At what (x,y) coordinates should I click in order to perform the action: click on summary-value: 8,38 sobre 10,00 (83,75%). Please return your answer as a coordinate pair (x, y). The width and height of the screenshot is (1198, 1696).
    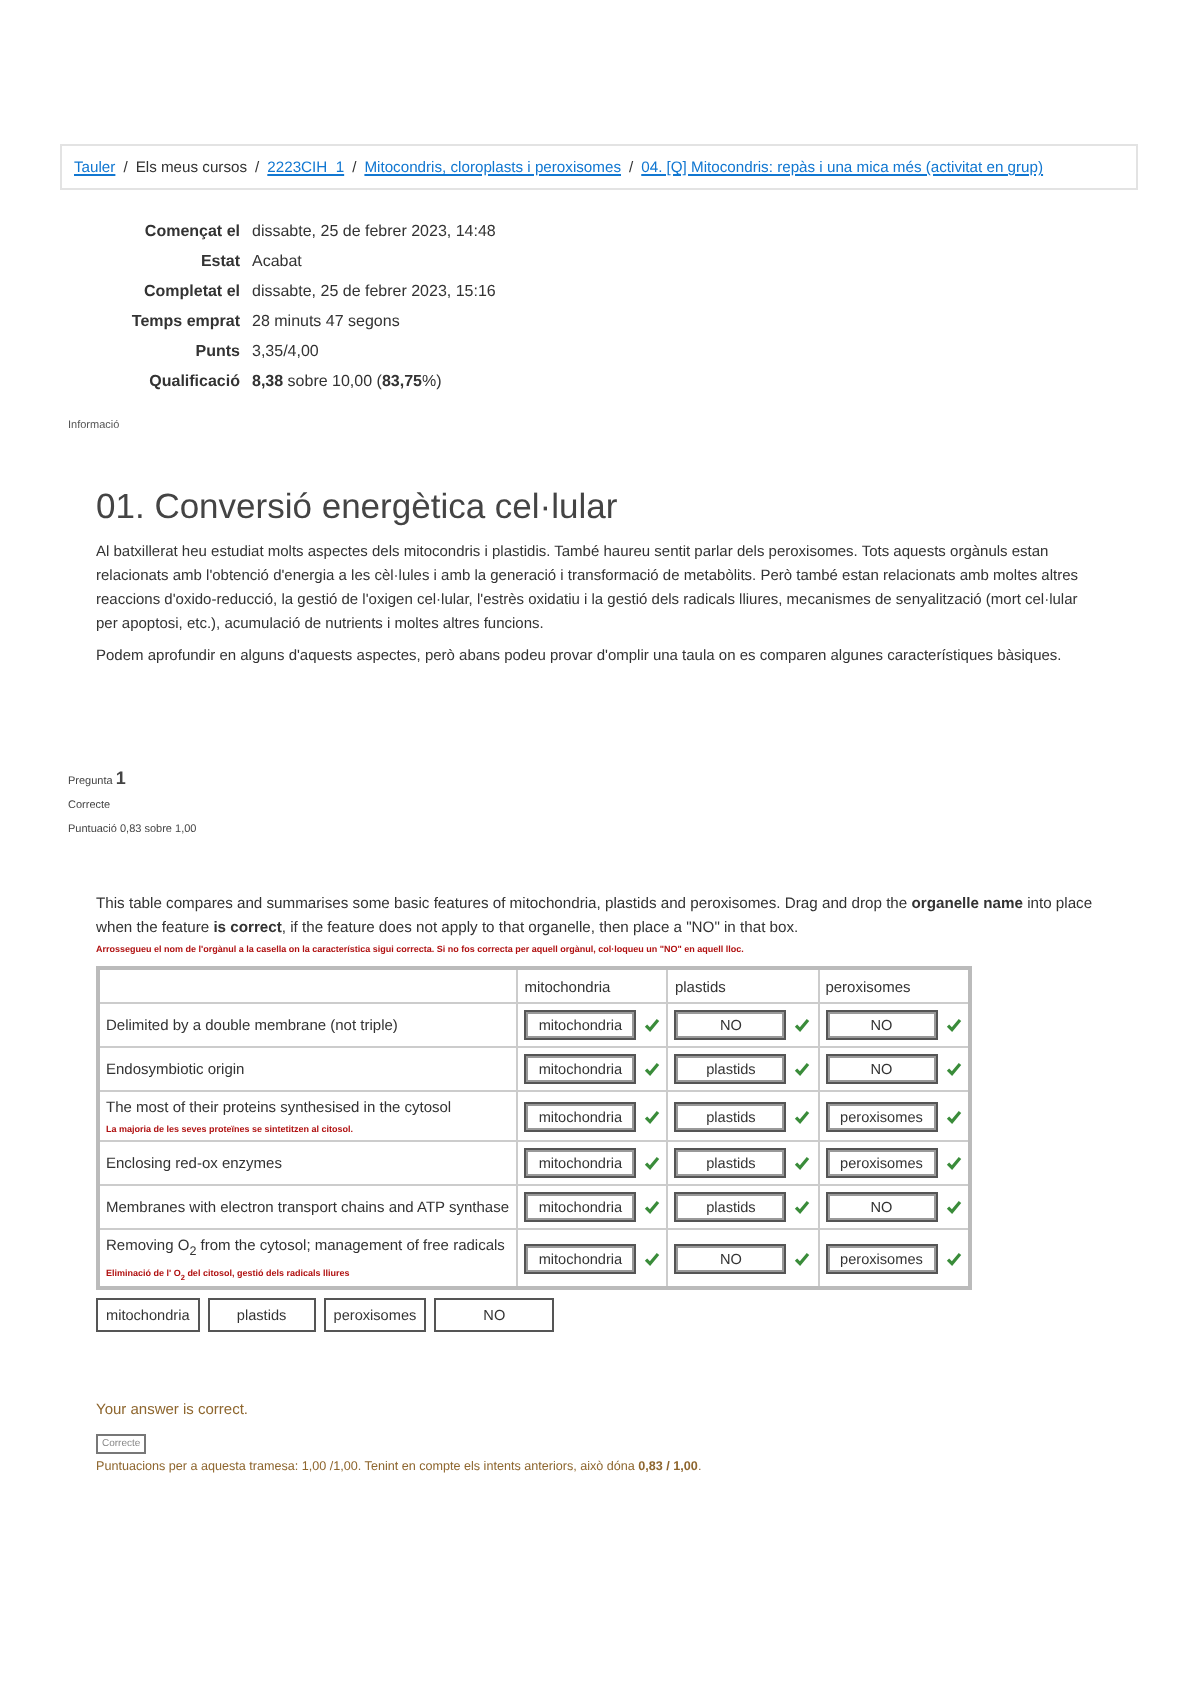
    Looking at the image, I should click on (348, 381).